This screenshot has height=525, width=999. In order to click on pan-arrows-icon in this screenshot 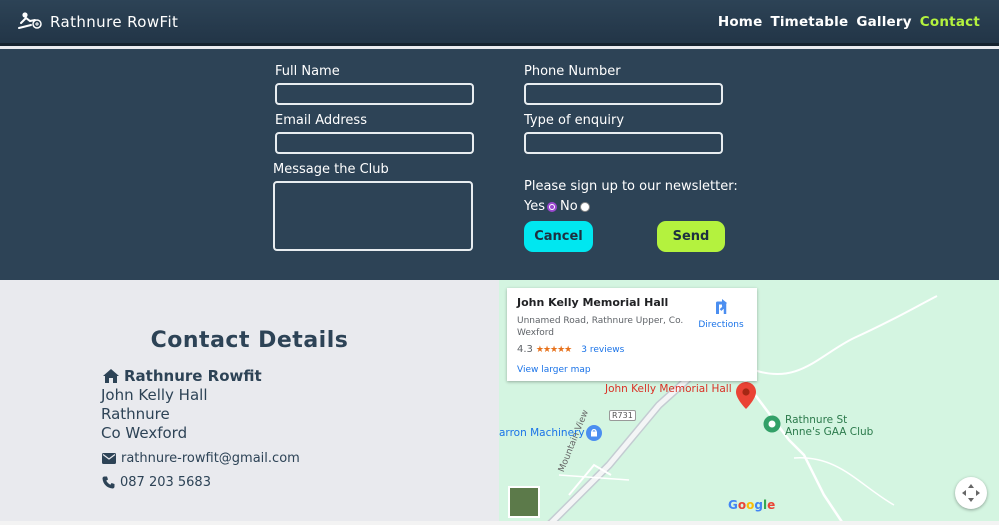, I will do `click(971, 493)`.